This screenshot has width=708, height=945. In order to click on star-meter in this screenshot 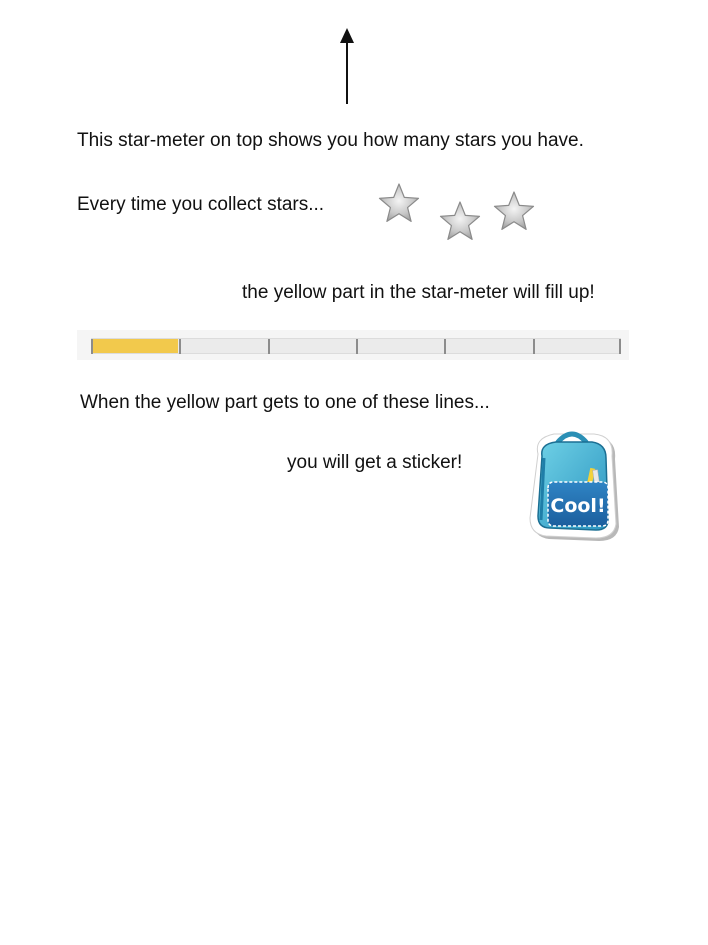, I will do `click(353, 345)`.